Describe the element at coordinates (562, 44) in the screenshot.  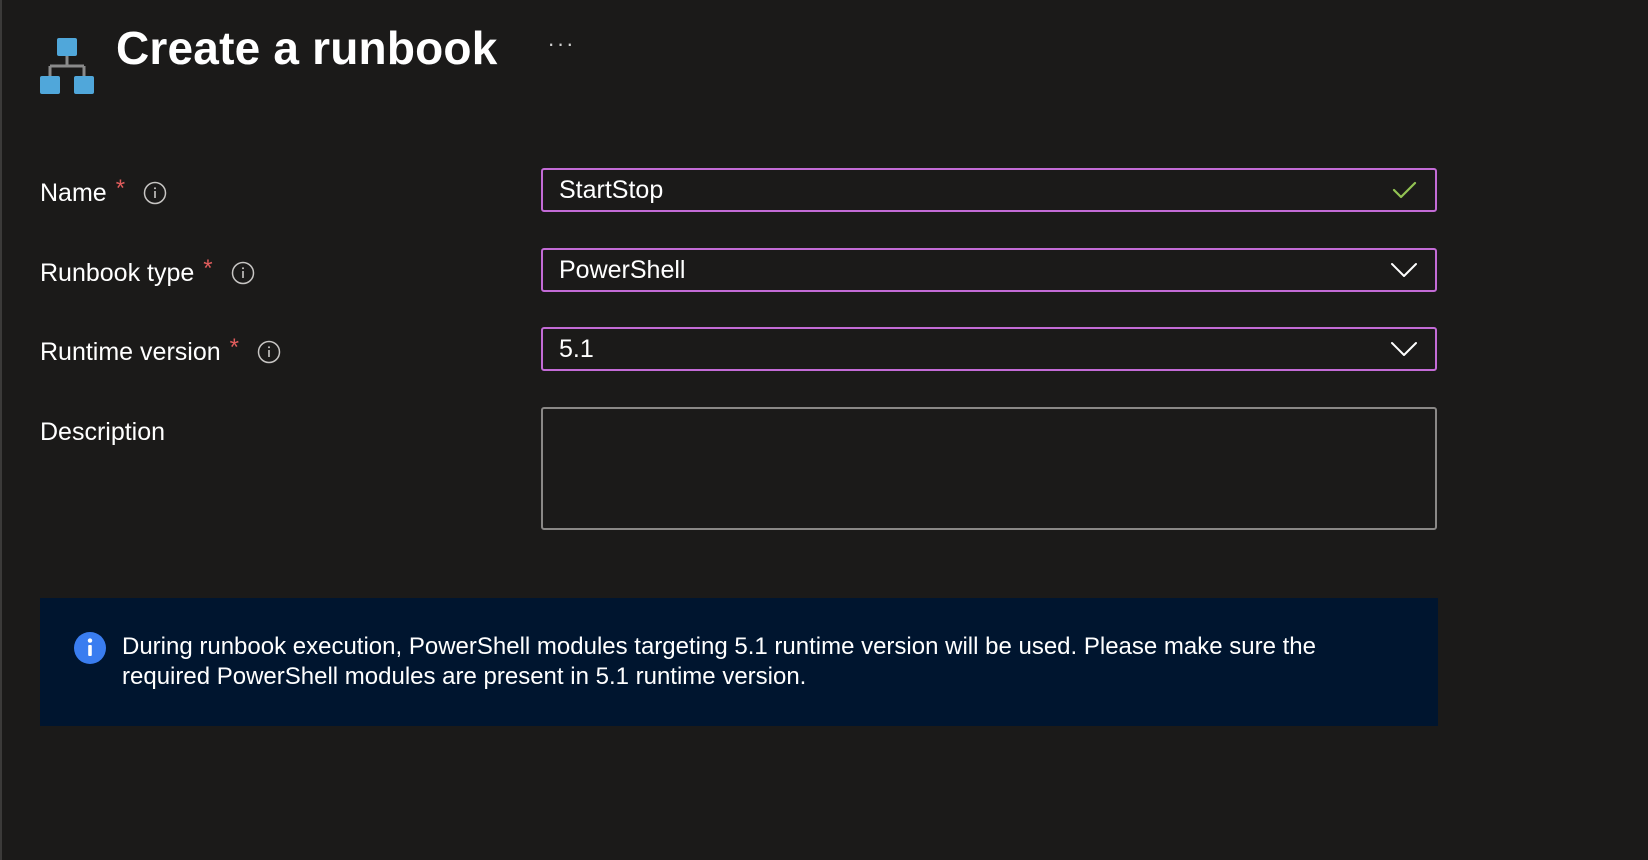
I see `more-options-button: ···` at that location.